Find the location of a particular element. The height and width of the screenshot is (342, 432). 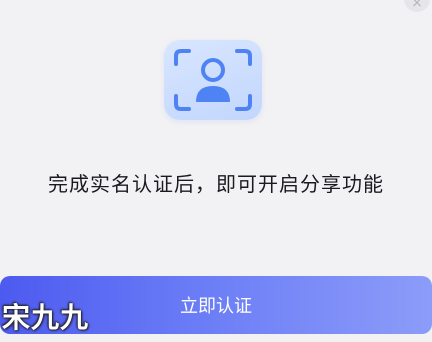

identity-icon-tile is located at coordinates (213, 80).